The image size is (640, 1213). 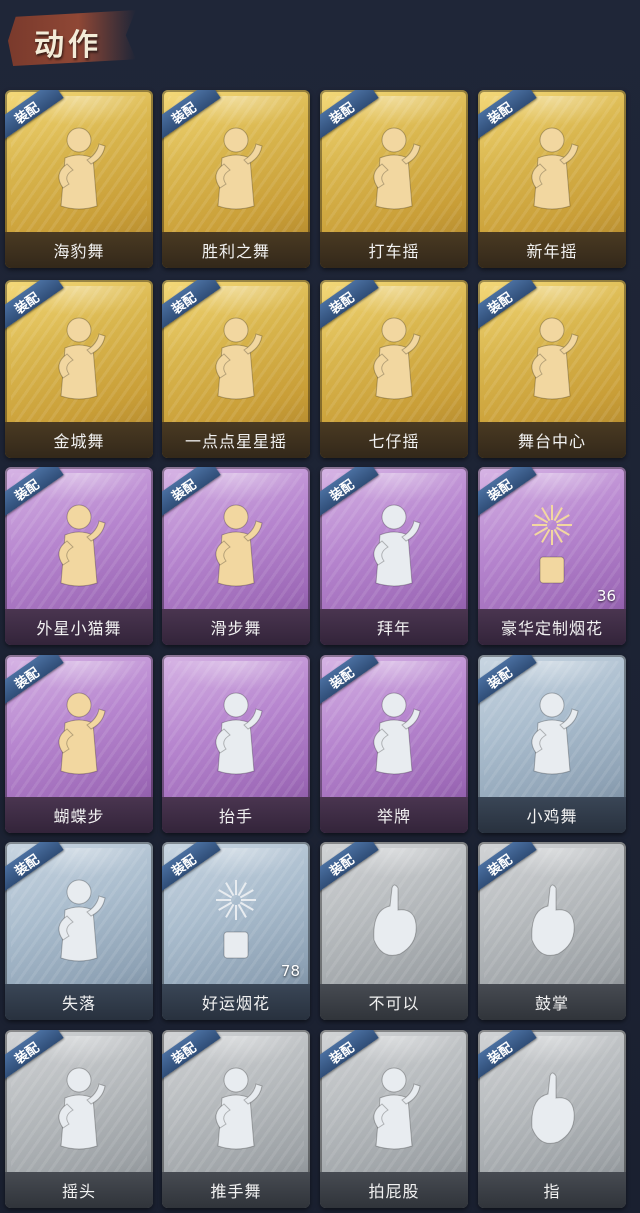 I want to click on emote-card: 装配 不可以, so click(x=394, y=931).